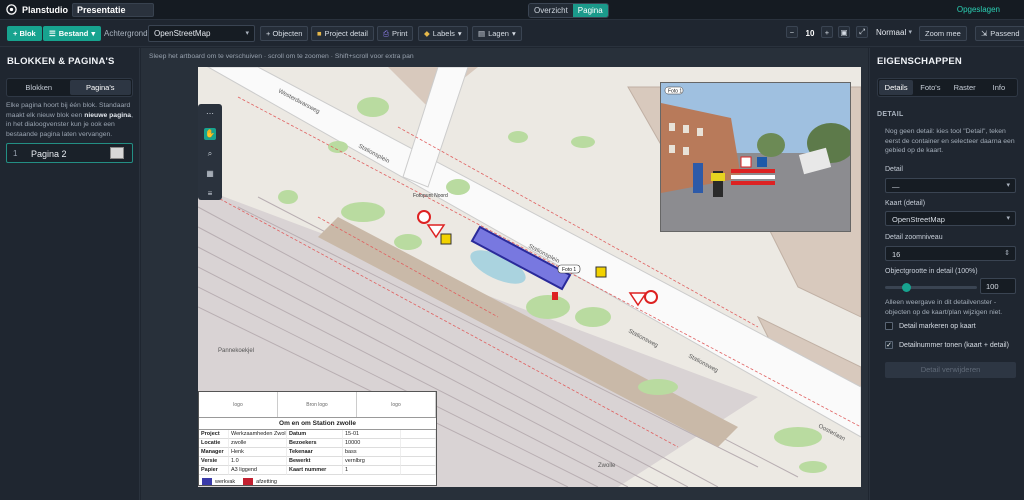 The width and height of the screenshot is (1024, 500). What do you see at coordinates (551, 10) in the screenshot?
I see `tab-overzicht: Overzicht` at bounding box center [551, 10].